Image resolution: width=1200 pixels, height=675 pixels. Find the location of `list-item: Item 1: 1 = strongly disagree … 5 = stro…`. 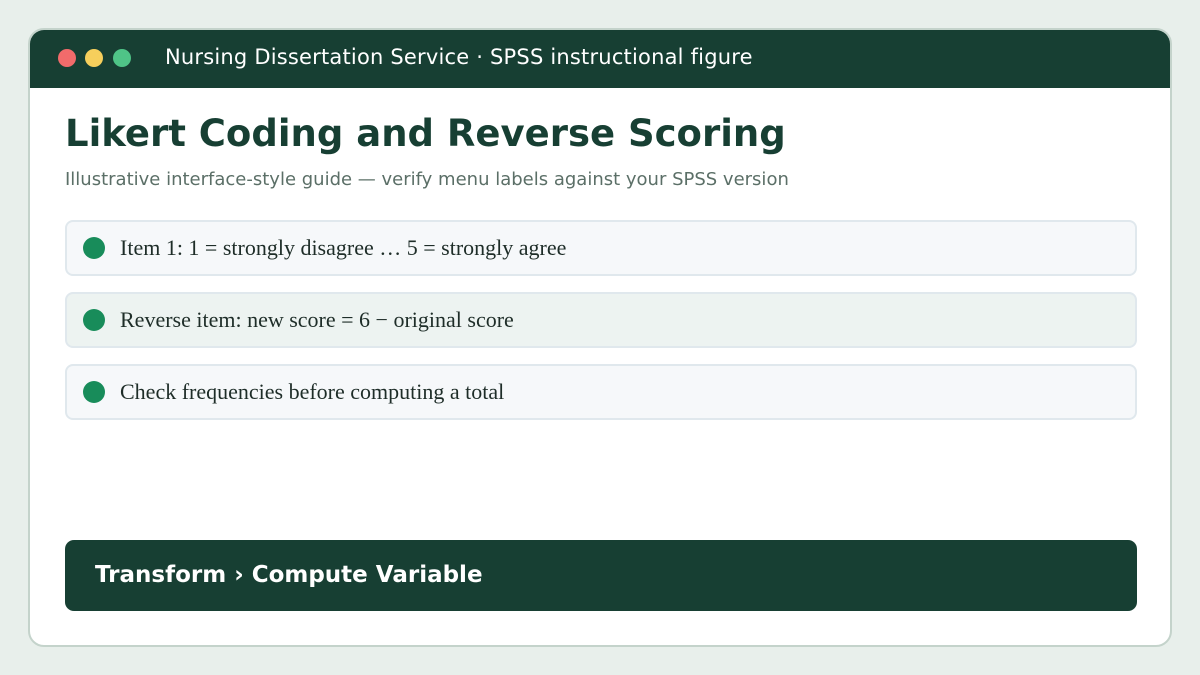

list-item: Item 1: 1 = strongly disagree … 5 = stro… is located at coordinates (601, 248).